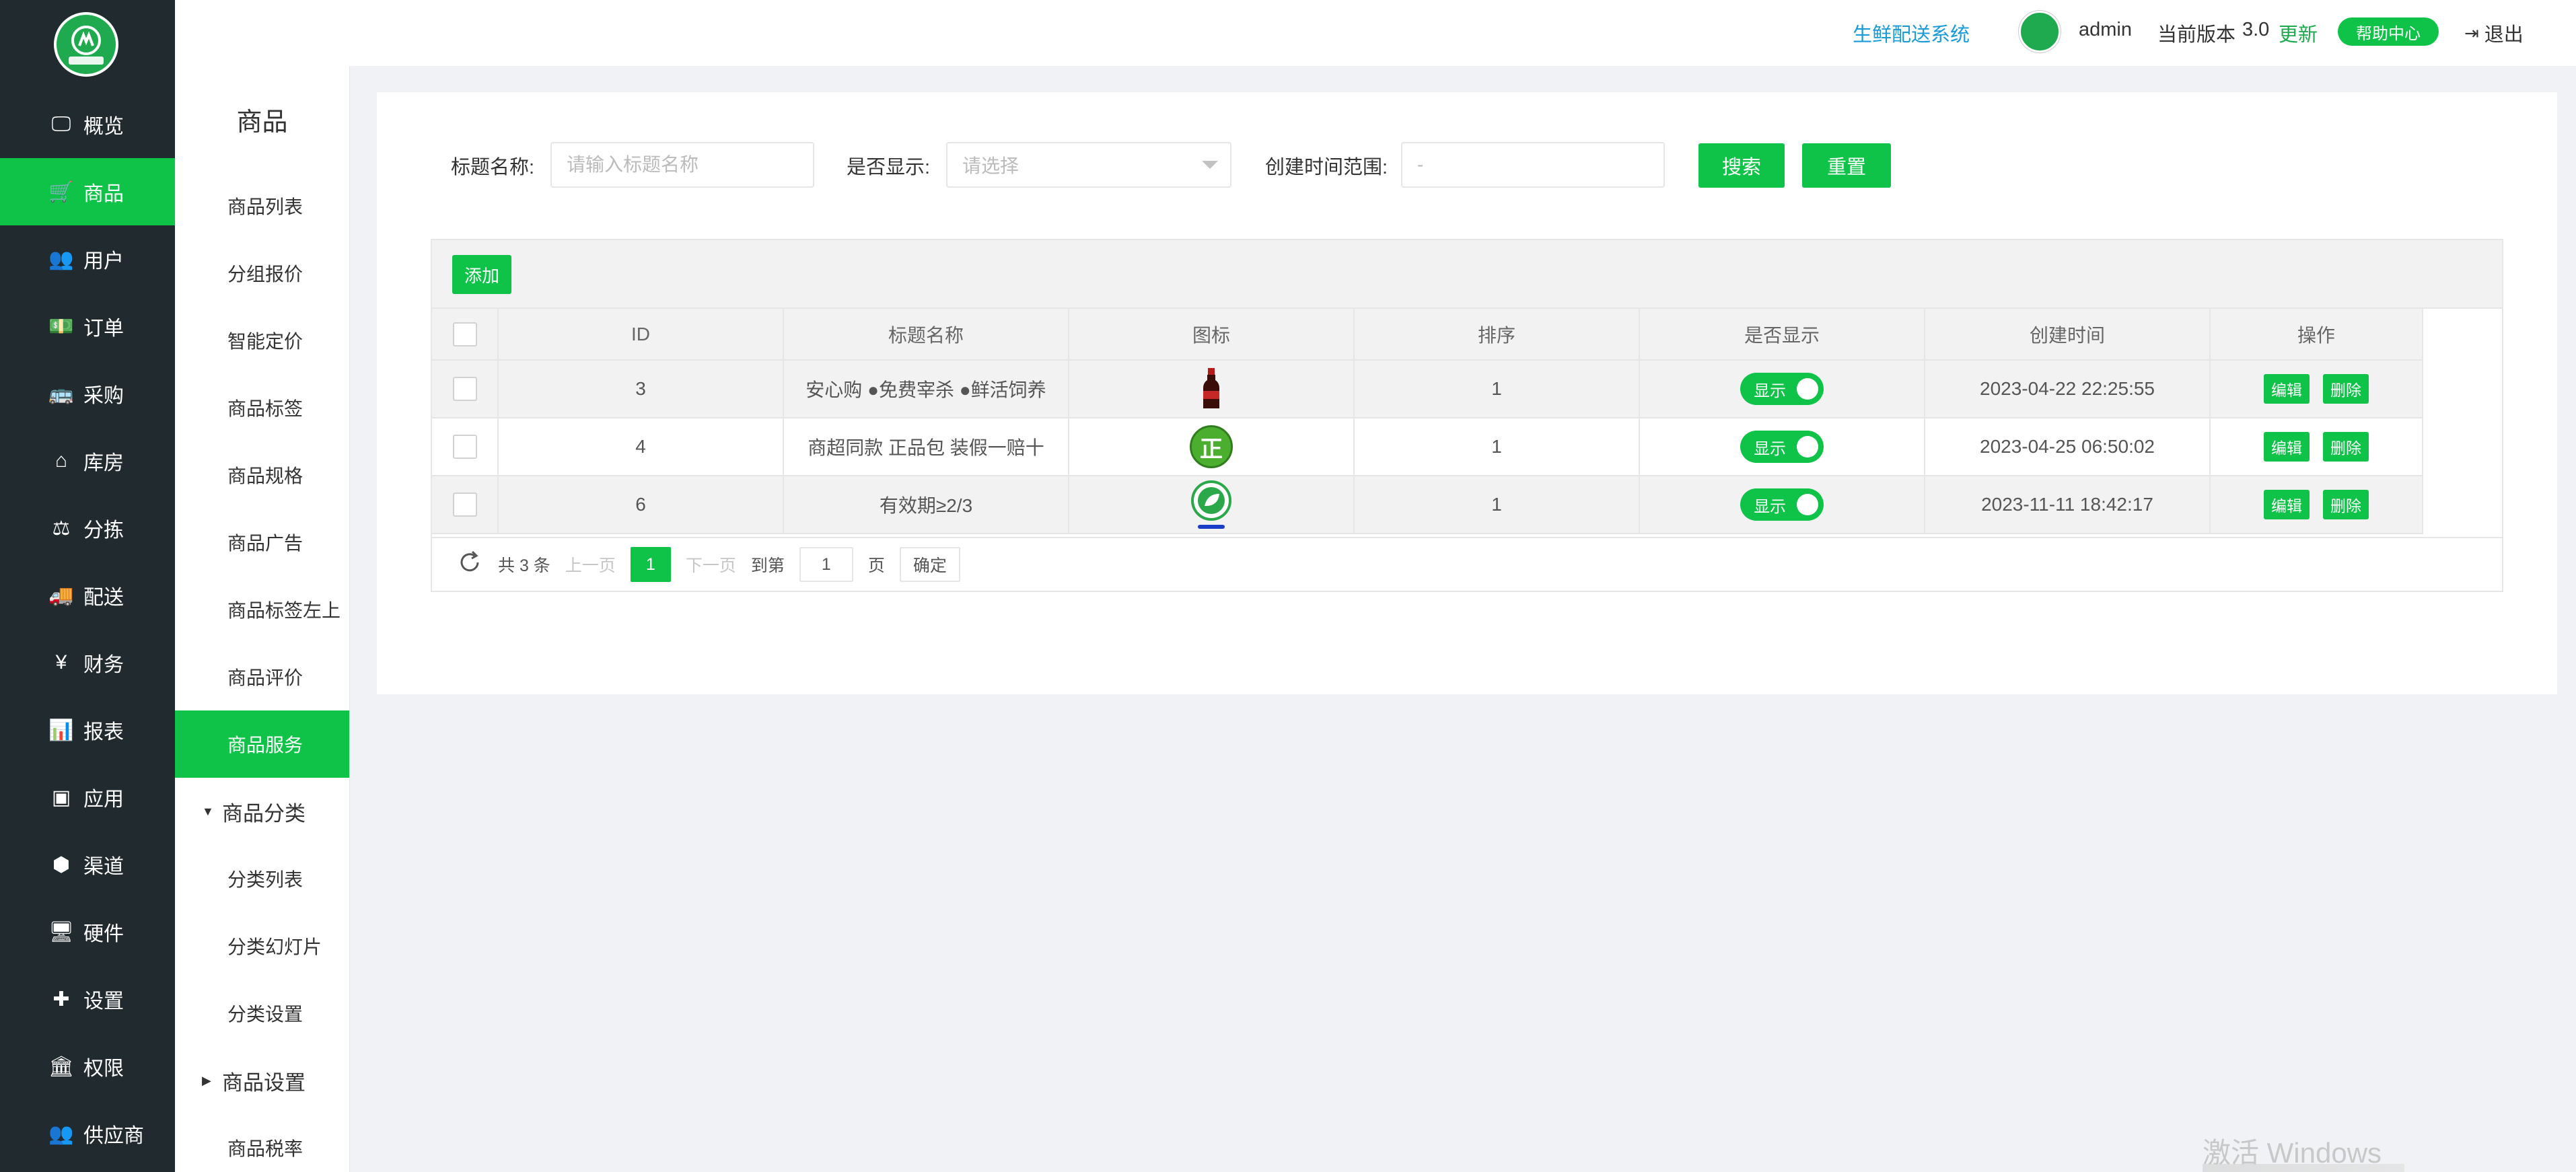 The height and width of the screenshot is (1172, 2576). I want to click on subnav-item: 商品规格, so click(262, 475).